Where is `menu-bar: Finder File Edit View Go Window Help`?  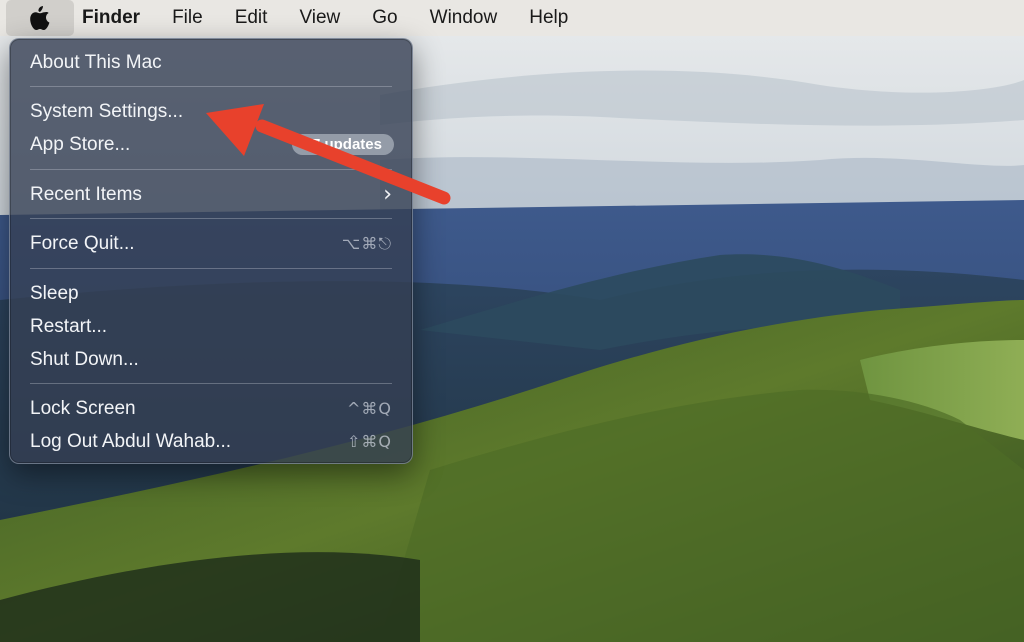 menu-bar: Finder File Edit View Go Window Help is located at coordinates (512, 18).